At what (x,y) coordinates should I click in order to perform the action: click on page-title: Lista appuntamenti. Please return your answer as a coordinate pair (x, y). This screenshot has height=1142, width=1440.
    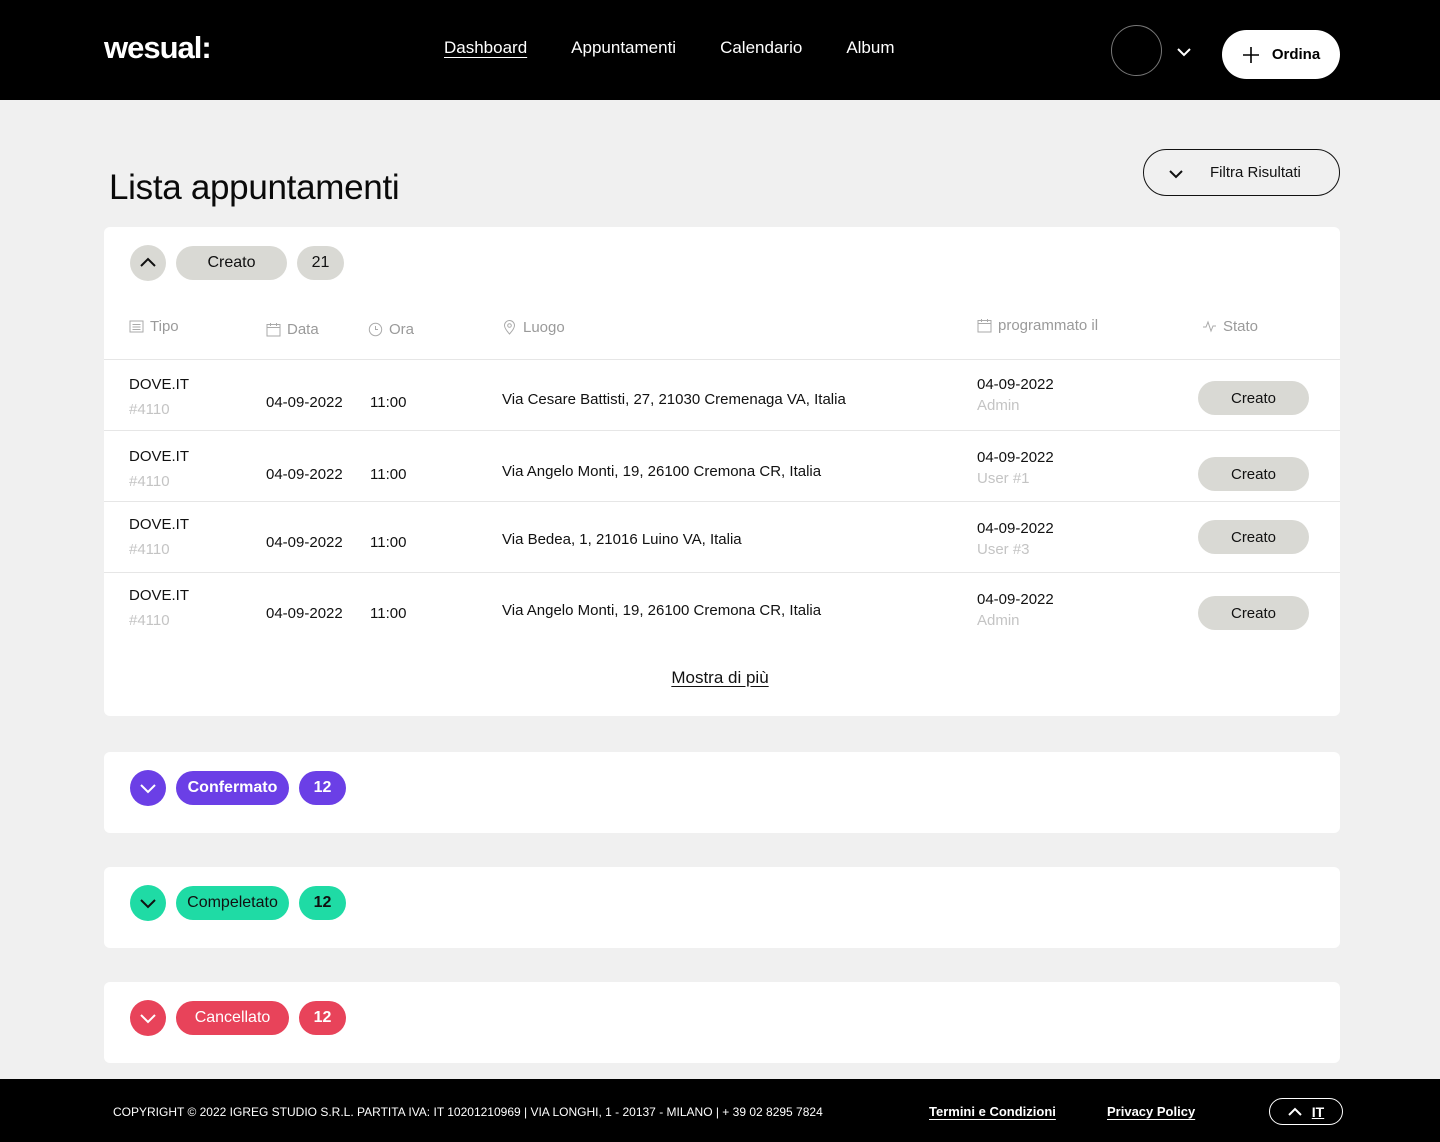
    Looking at the image, I should click on (254, 187).